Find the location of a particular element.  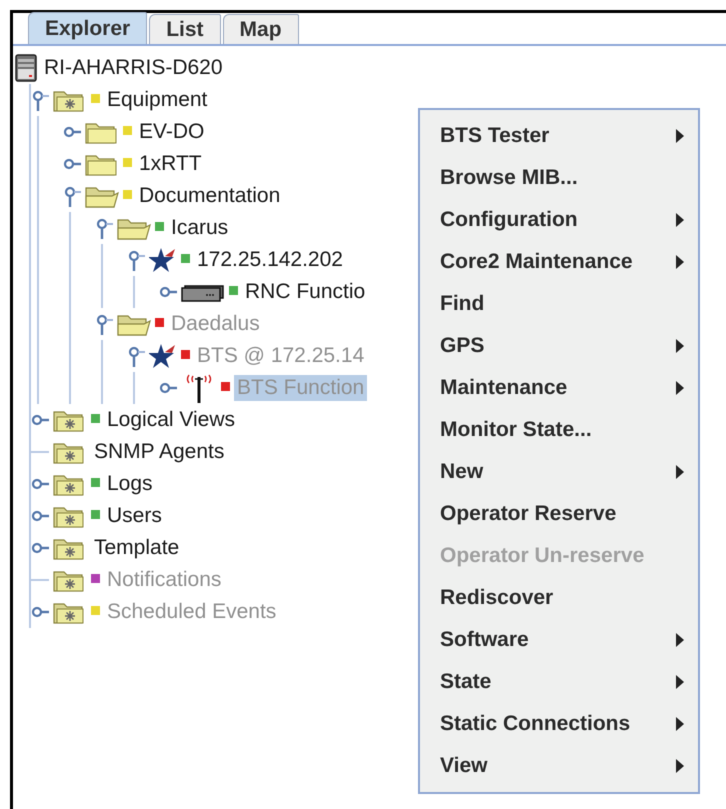

menu-item: Core2 Maintenance is located at coordinates (559, 262).